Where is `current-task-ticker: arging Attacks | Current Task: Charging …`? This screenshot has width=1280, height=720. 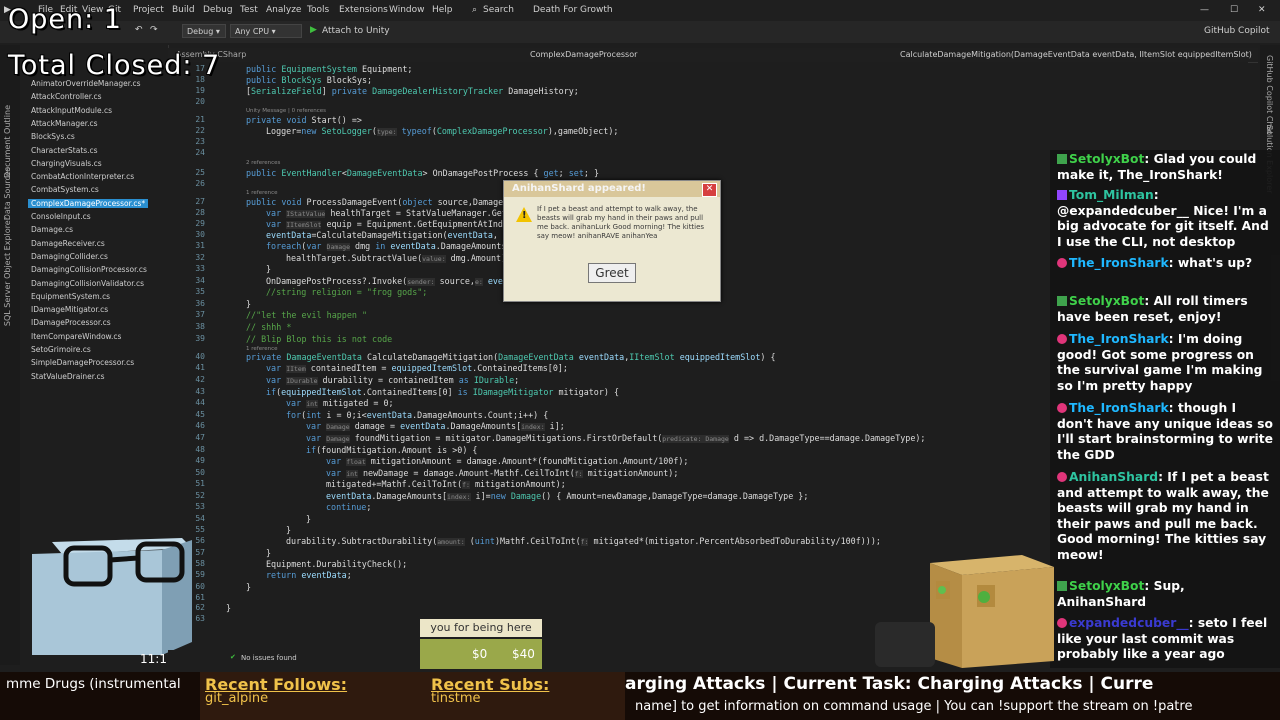
current-task-ticker: arging Attacks | Current Task: Charging … is located at coordinates (889, 684).